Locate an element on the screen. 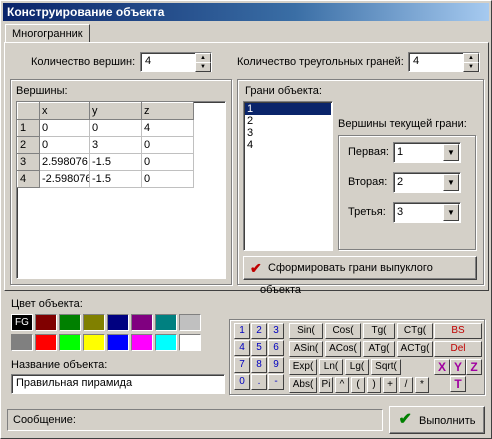 The image size is (492, 439). build-faces-button: ✔ Сформировать грани выпуклого объекта is located at coordinates (360, 276).